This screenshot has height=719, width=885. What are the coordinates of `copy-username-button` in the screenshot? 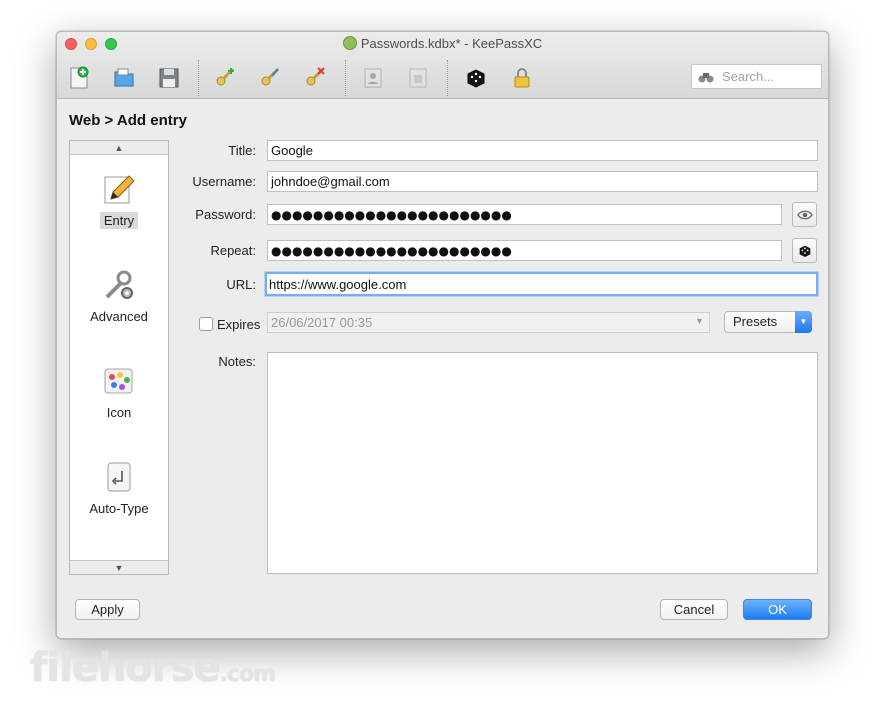 It's located at (373, 78).